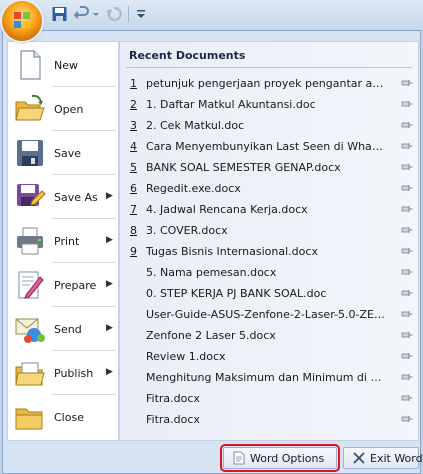 The width and height of the screenshot is (423, 474). I want to click on quick-access-toolbar, so click(211, 20).